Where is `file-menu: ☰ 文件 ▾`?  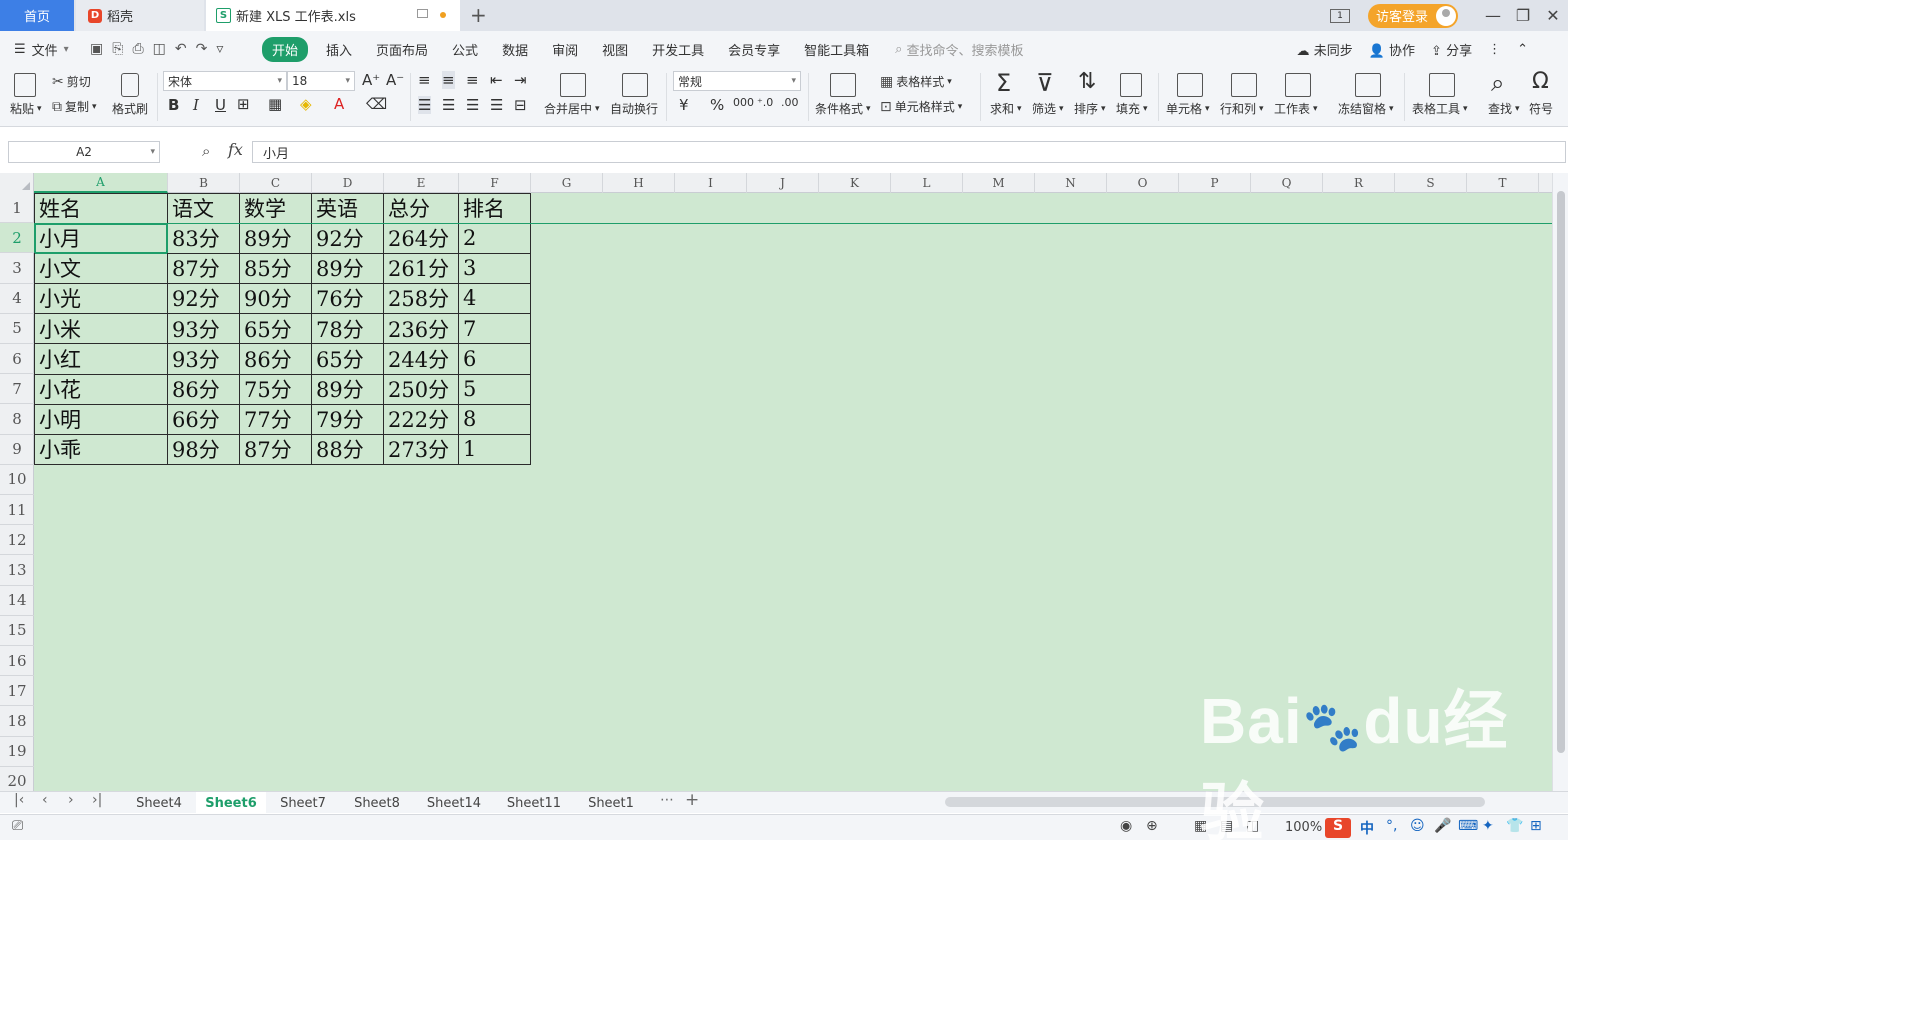
file-menu: ☰ 文件 ▾ is located at coordinates (45, 49).